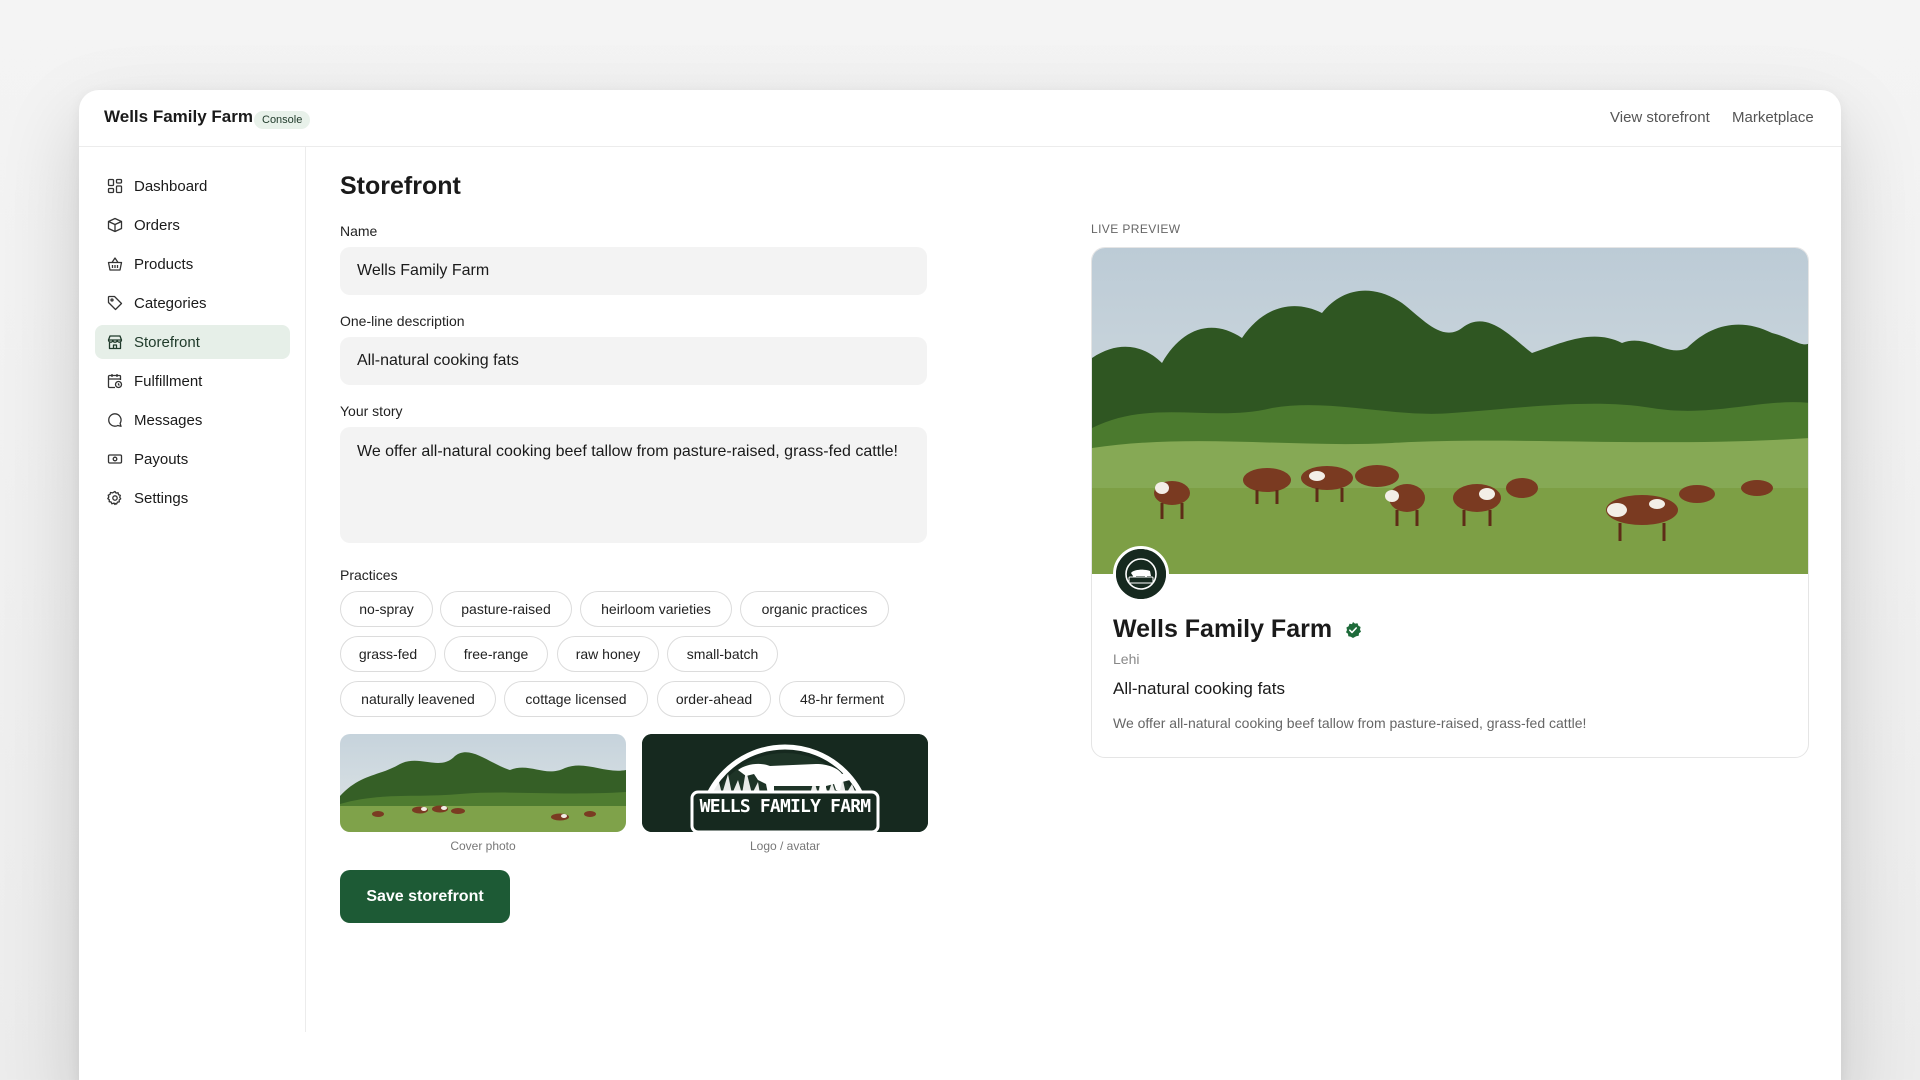 Image resolution: width=1920 pixels, height=1080 pixels. I want to click on description-label: One-line description, so click(402, 321).